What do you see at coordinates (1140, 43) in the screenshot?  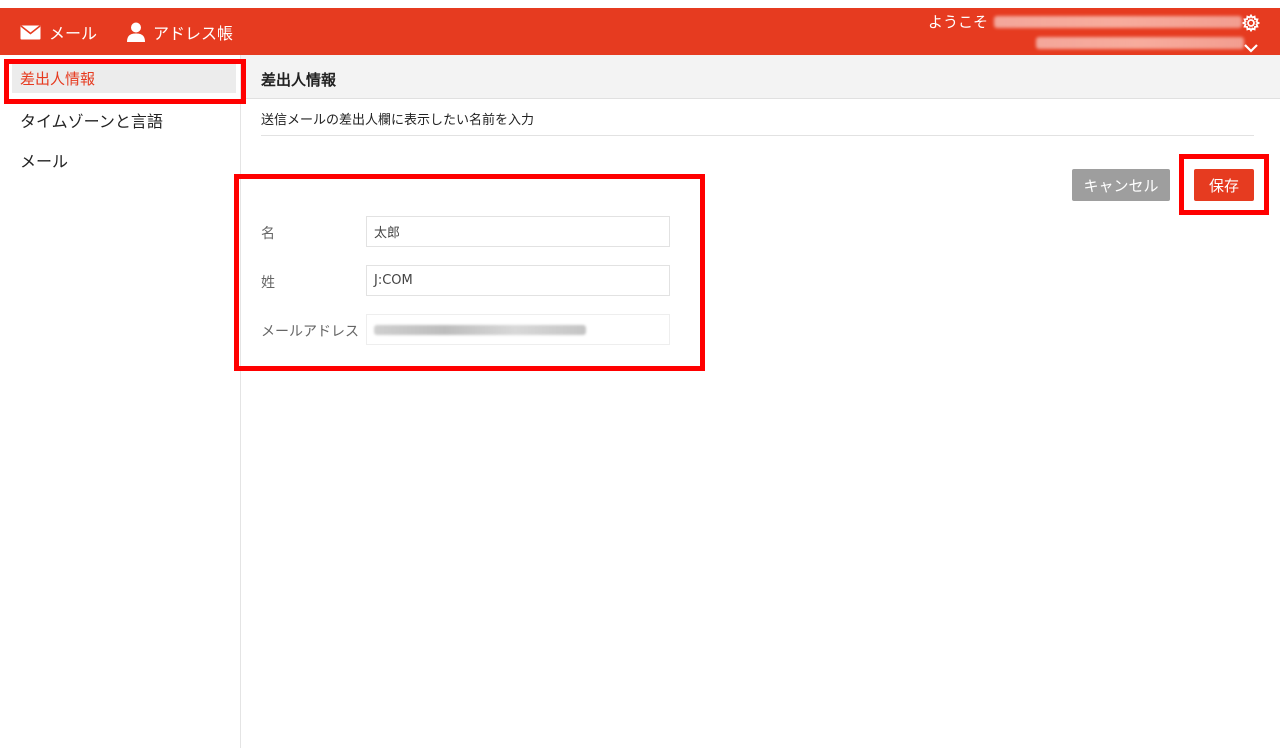 I see `account-name-redacted` at bounding box center [1140, 43].